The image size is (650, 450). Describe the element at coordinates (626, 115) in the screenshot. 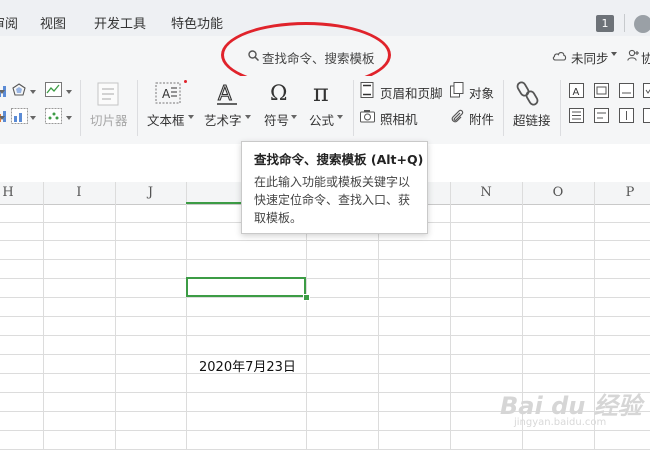

I see `scroll-control-icon` at that location.